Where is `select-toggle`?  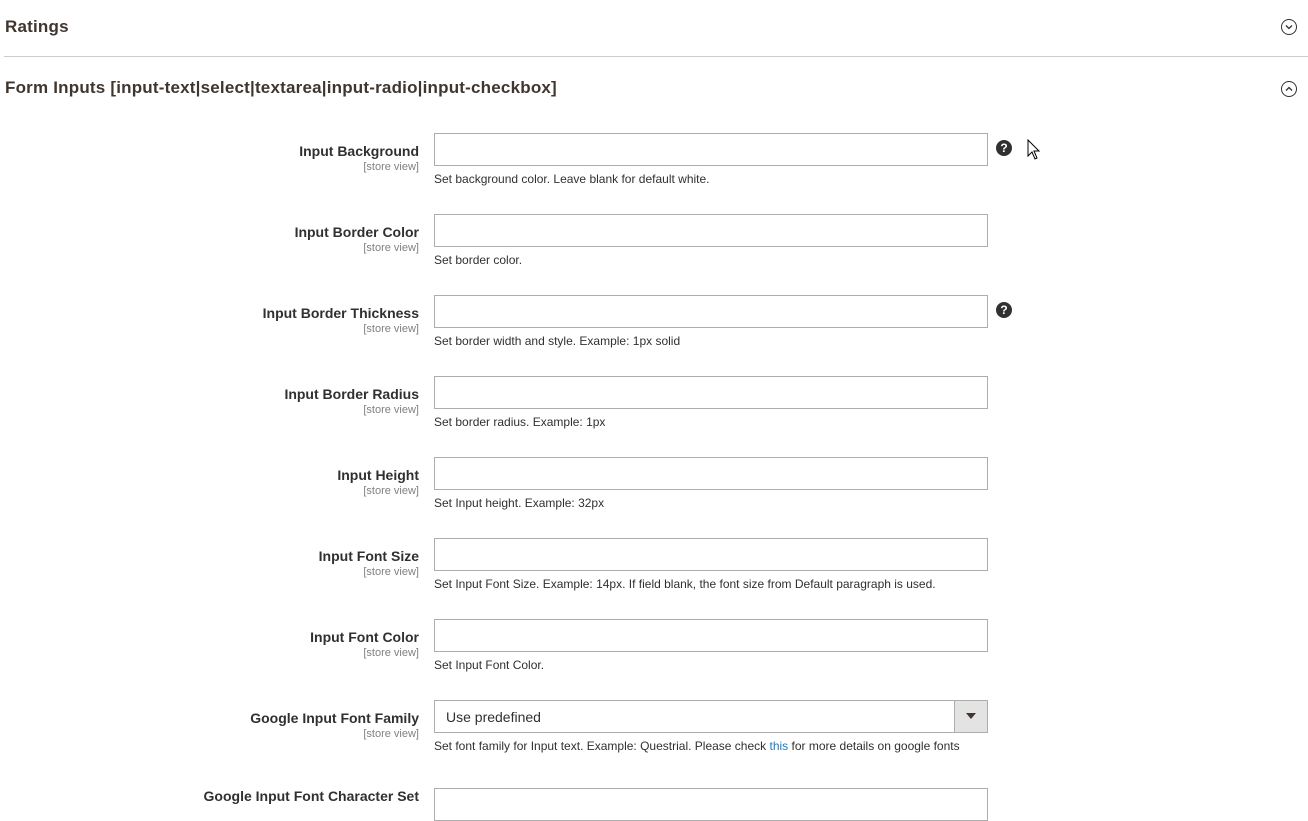 select-toggle is located at coordinates (970, 716).